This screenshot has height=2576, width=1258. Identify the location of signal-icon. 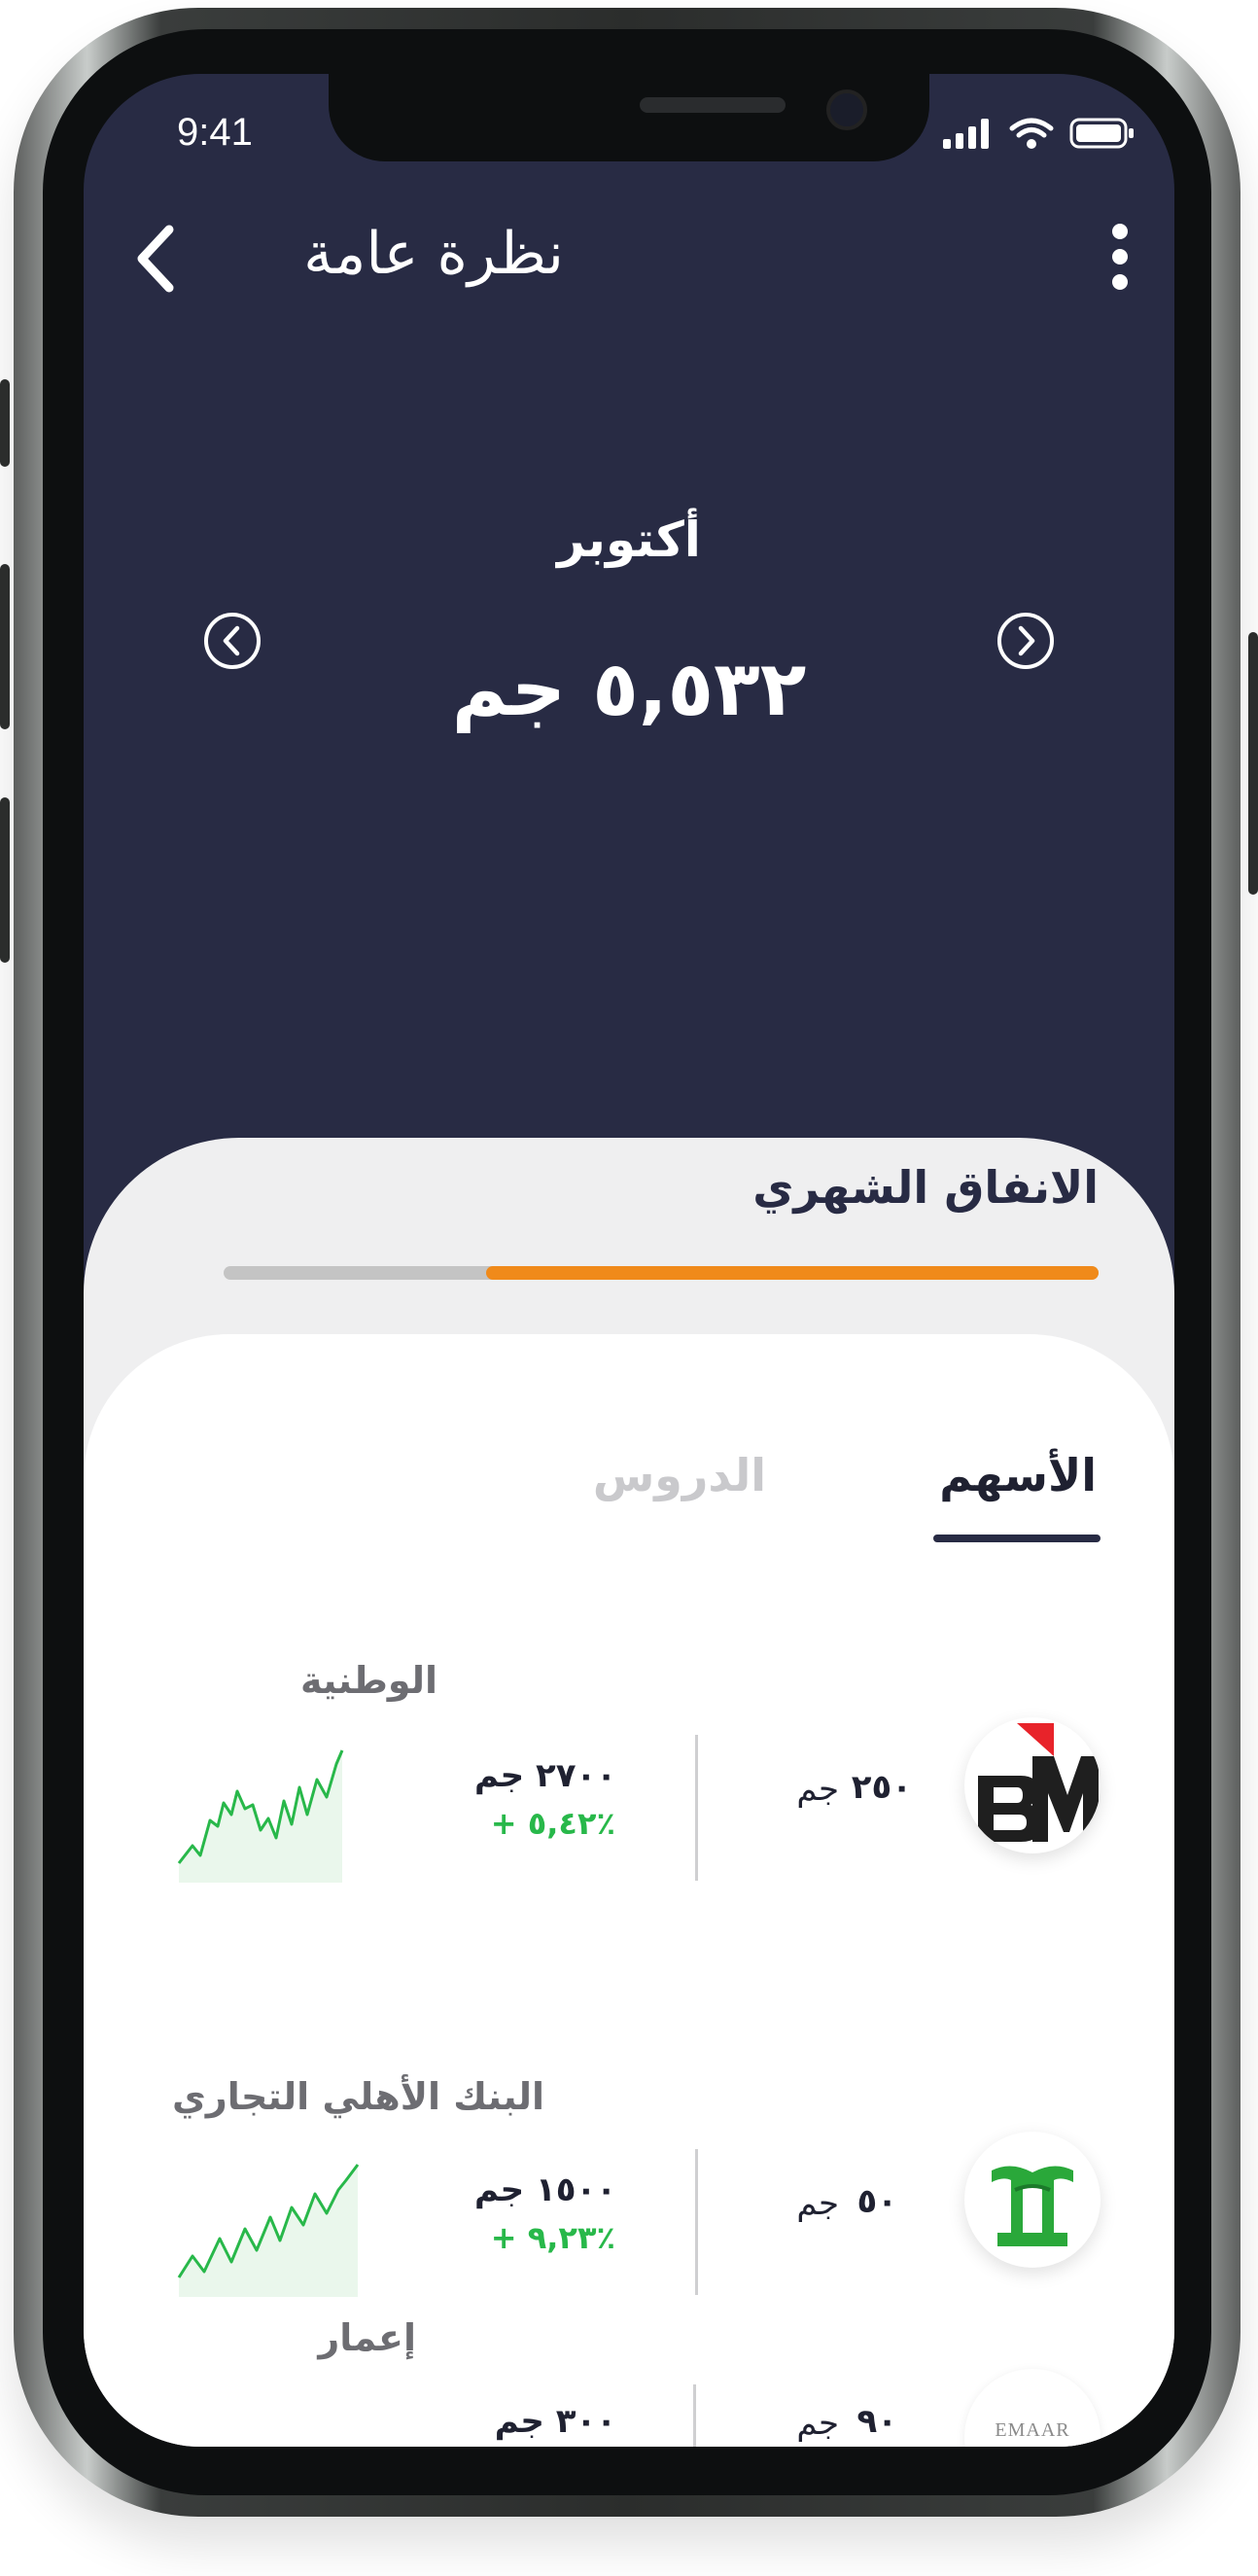
(966, 134).